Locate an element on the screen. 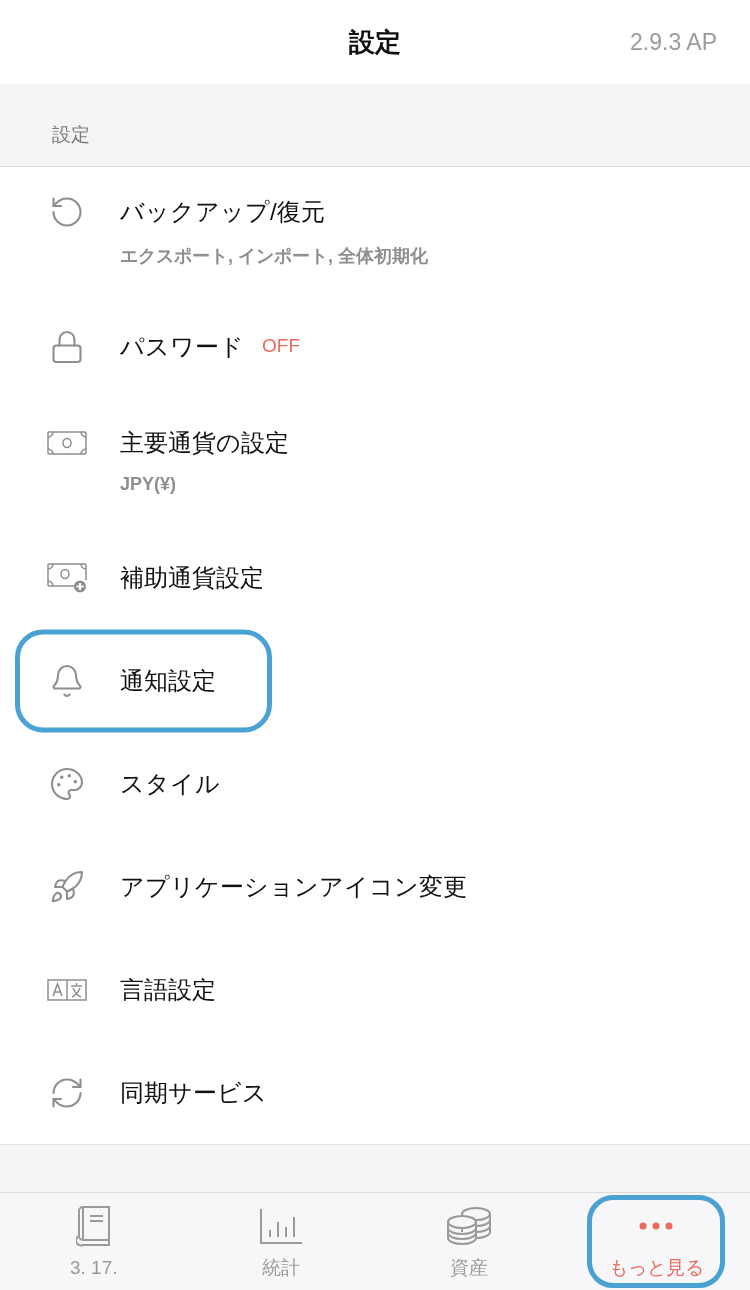 The image size is (750, 1290). coins-icon is located at coordinates (468, 1226).